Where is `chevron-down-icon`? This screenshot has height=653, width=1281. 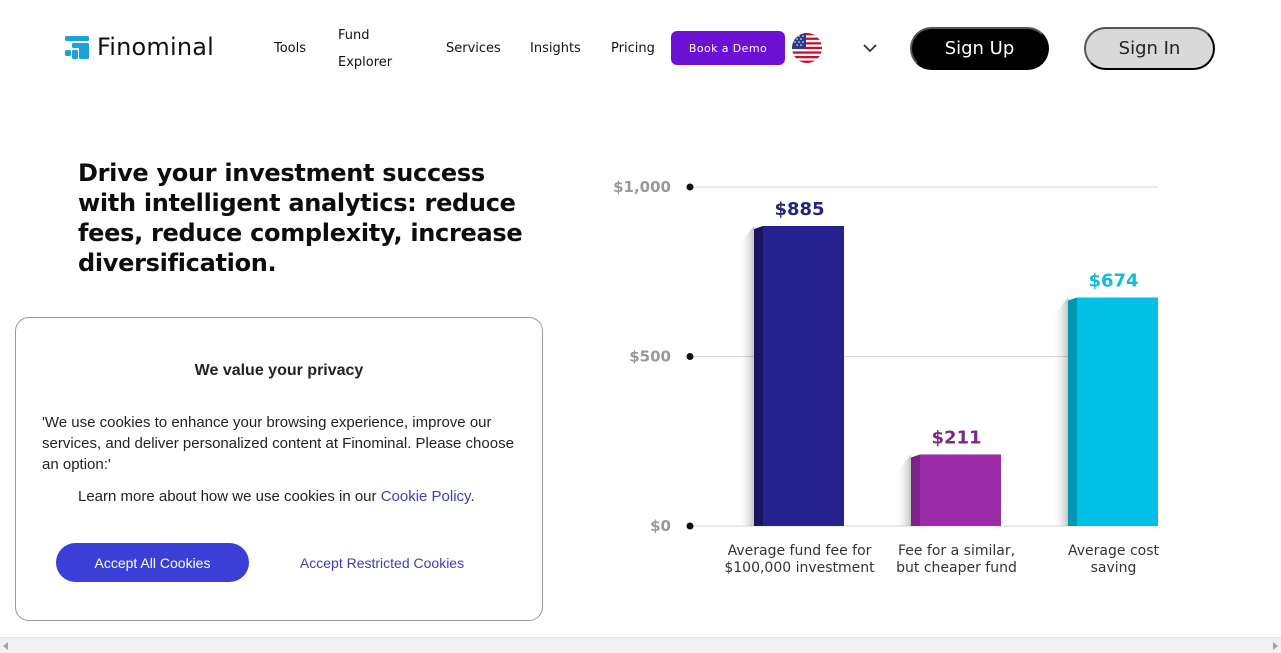 chevron-down-icon is located at coordinates (870, 48).